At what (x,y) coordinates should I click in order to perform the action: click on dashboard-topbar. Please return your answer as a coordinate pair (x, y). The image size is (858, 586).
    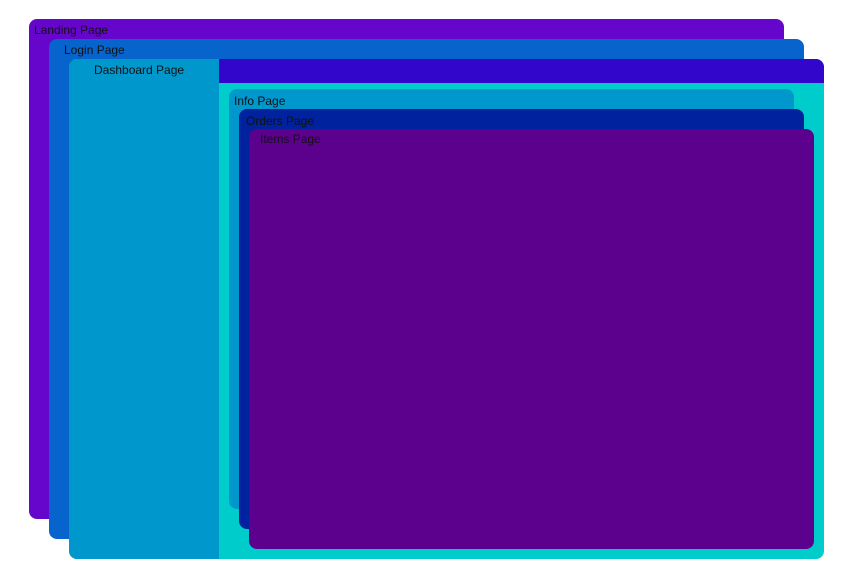
    Looking at the image, I should click on (521, 71).